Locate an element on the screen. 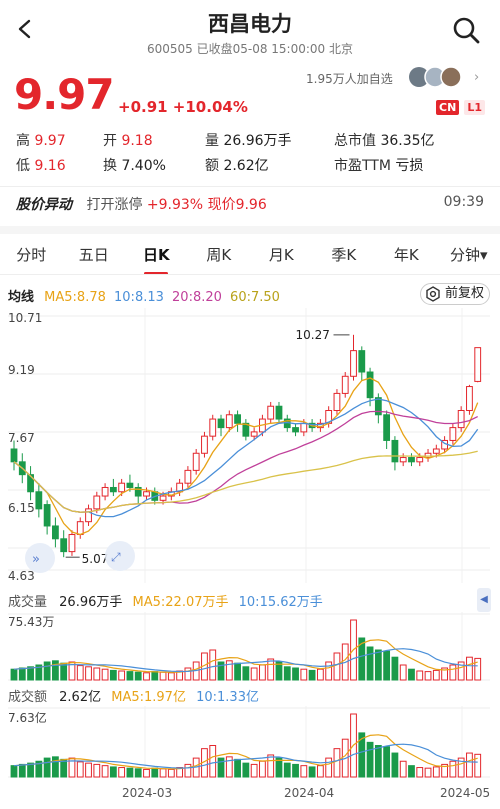  price-change: +0.91 +10.04% is located at coordinates (183, 107).